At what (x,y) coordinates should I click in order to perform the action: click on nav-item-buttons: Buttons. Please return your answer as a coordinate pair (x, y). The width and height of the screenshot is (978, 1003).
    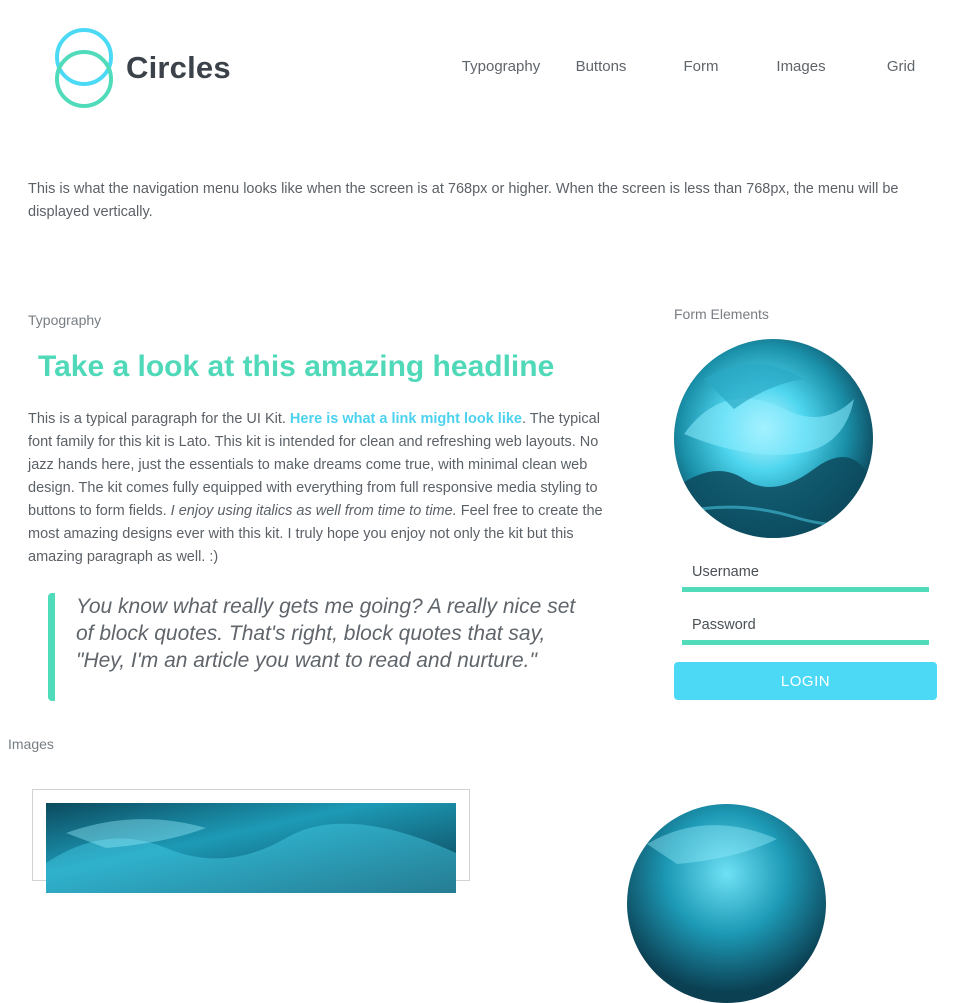
    Looking at the image, I should click on (601, 66).